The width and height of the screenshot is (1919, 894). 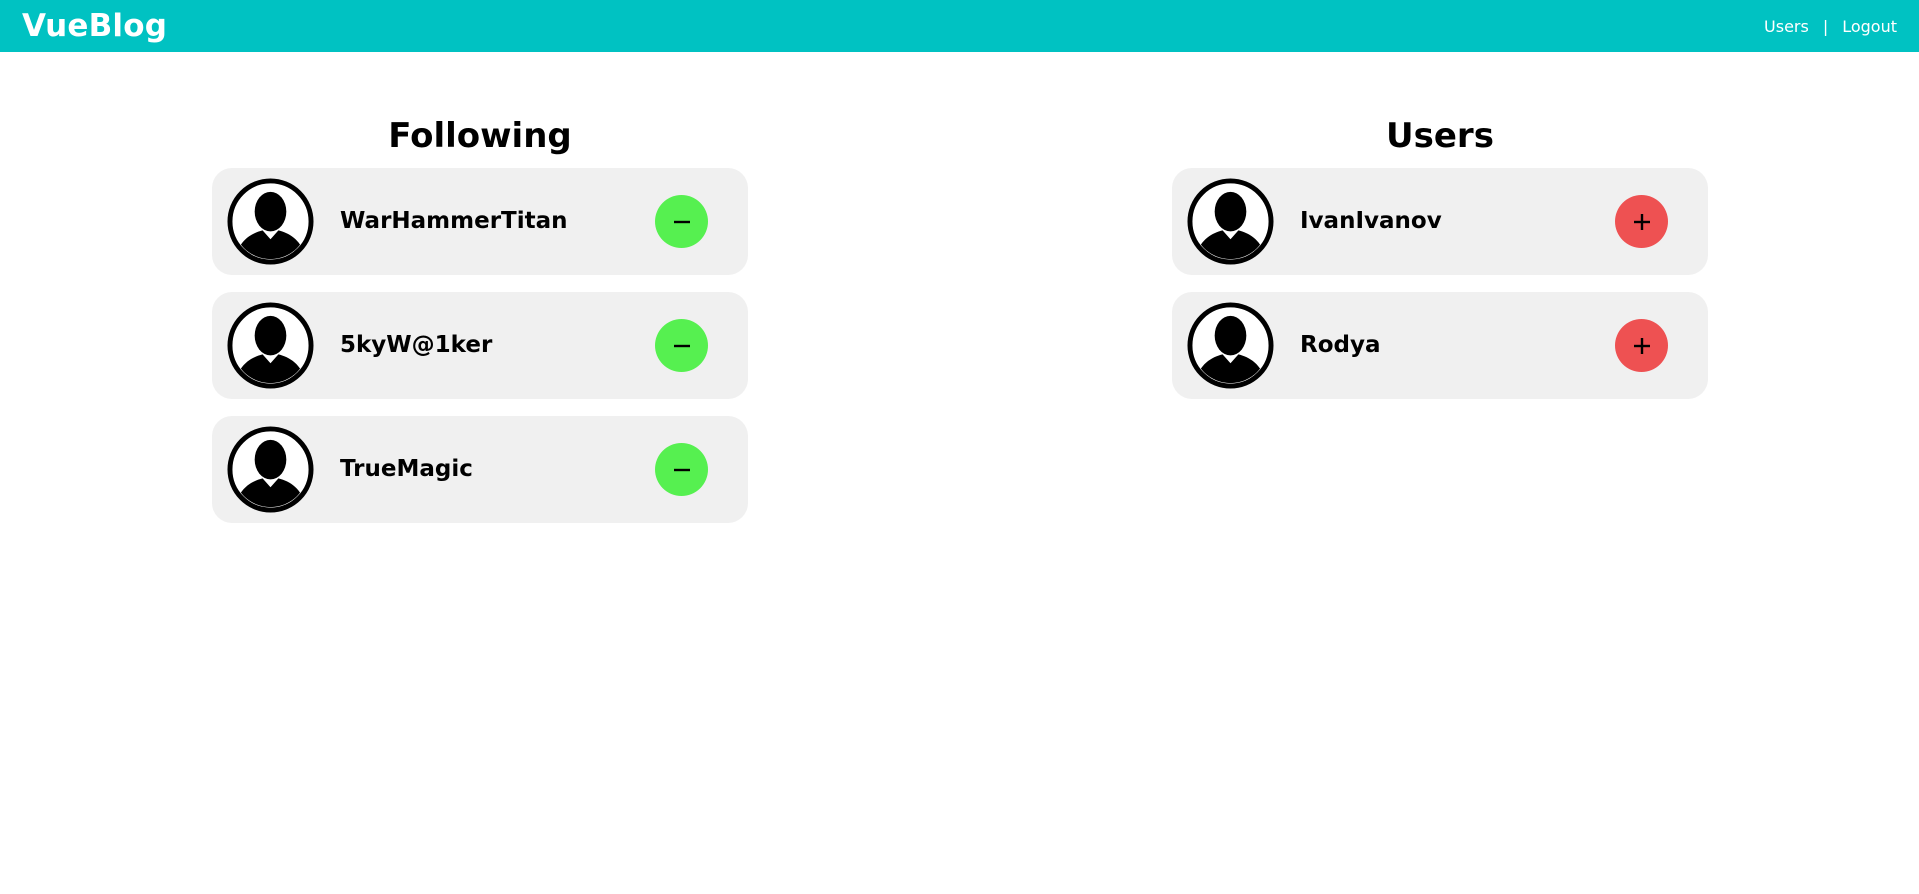 I want to click on username: 5kyW@1ker, so click(x=416, y=345).